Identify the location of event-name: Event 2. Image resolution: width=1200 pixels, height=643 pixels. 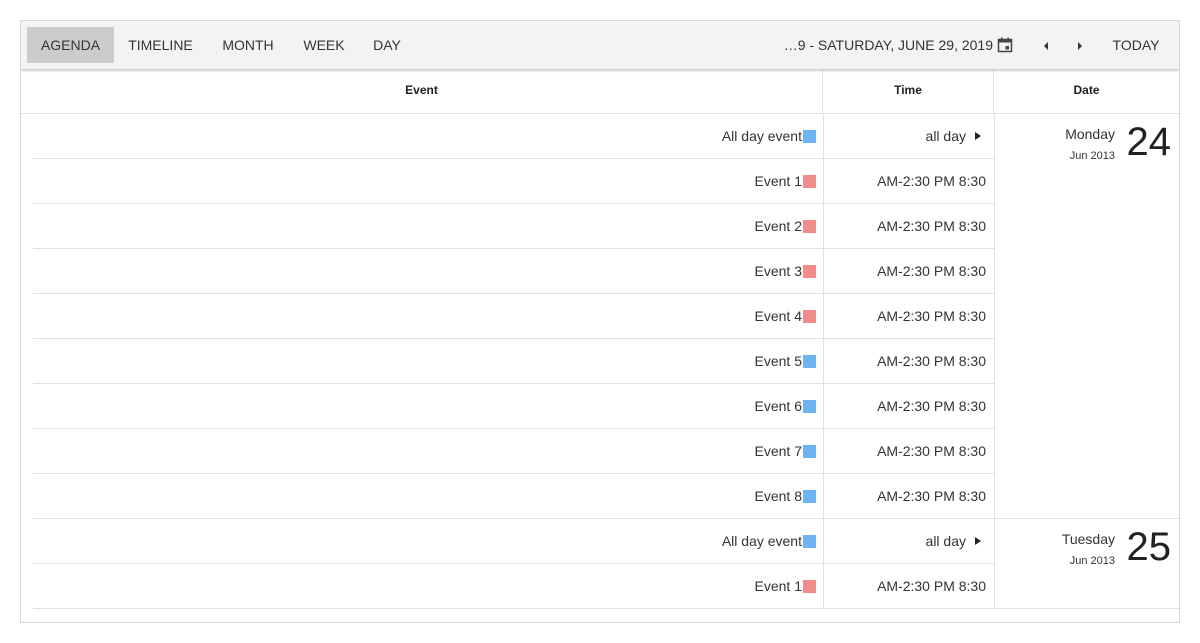
(778, 226).